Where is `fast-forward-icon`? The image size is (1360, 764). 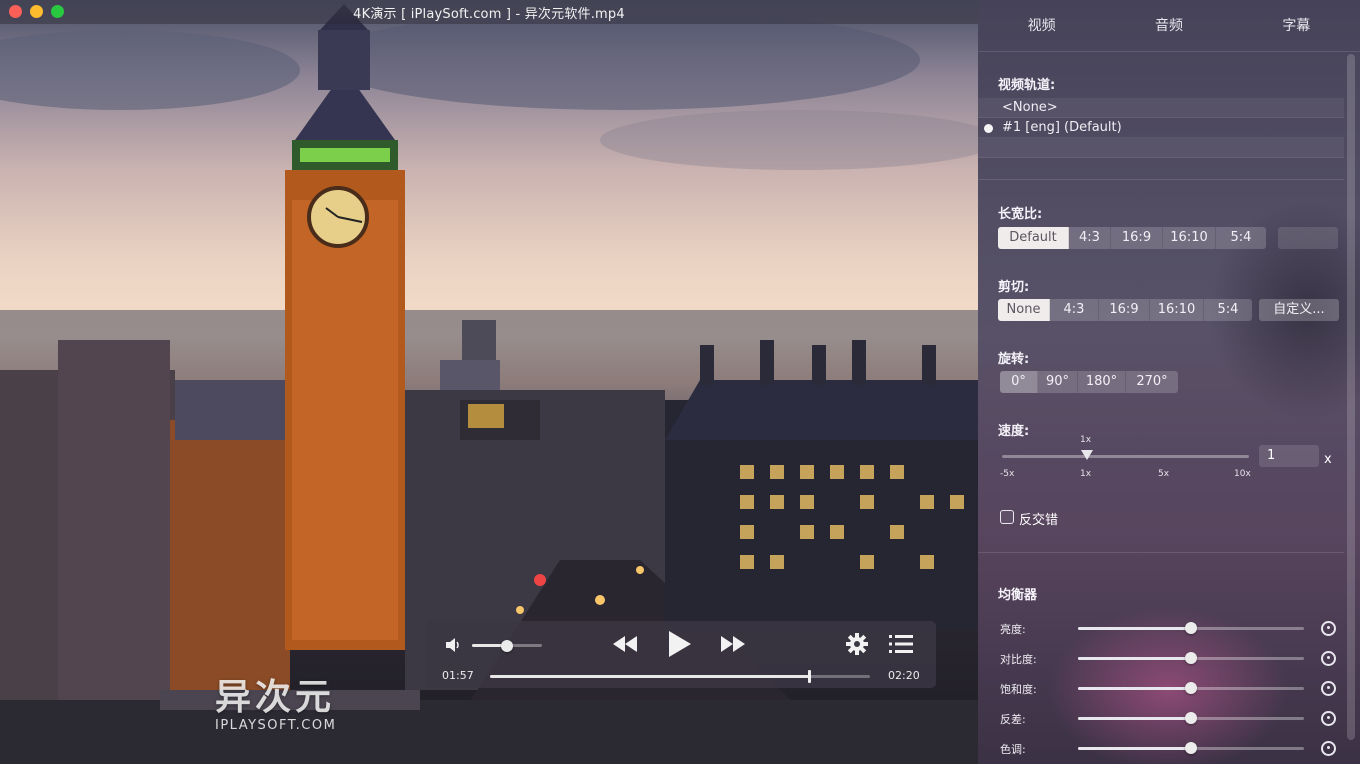
fast-forward-icon is located at coordinates (733, 644).